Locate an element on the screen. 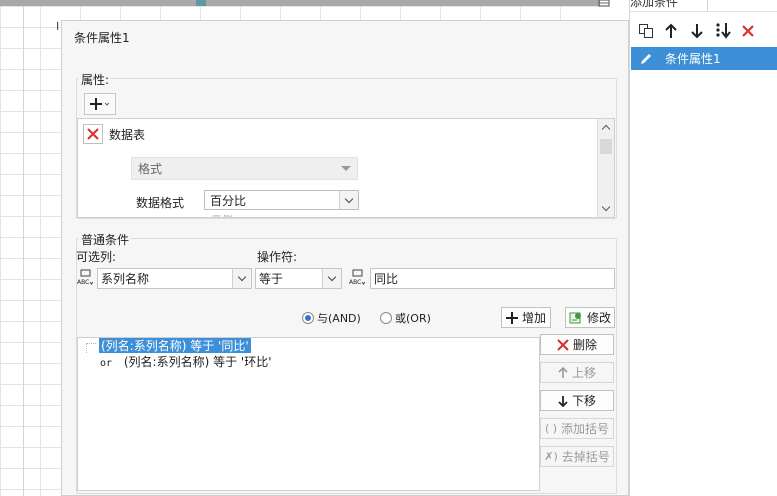 The width and height of the screenshot is (777, 496). scroll-down-icon is located at coordinates (606, 207).